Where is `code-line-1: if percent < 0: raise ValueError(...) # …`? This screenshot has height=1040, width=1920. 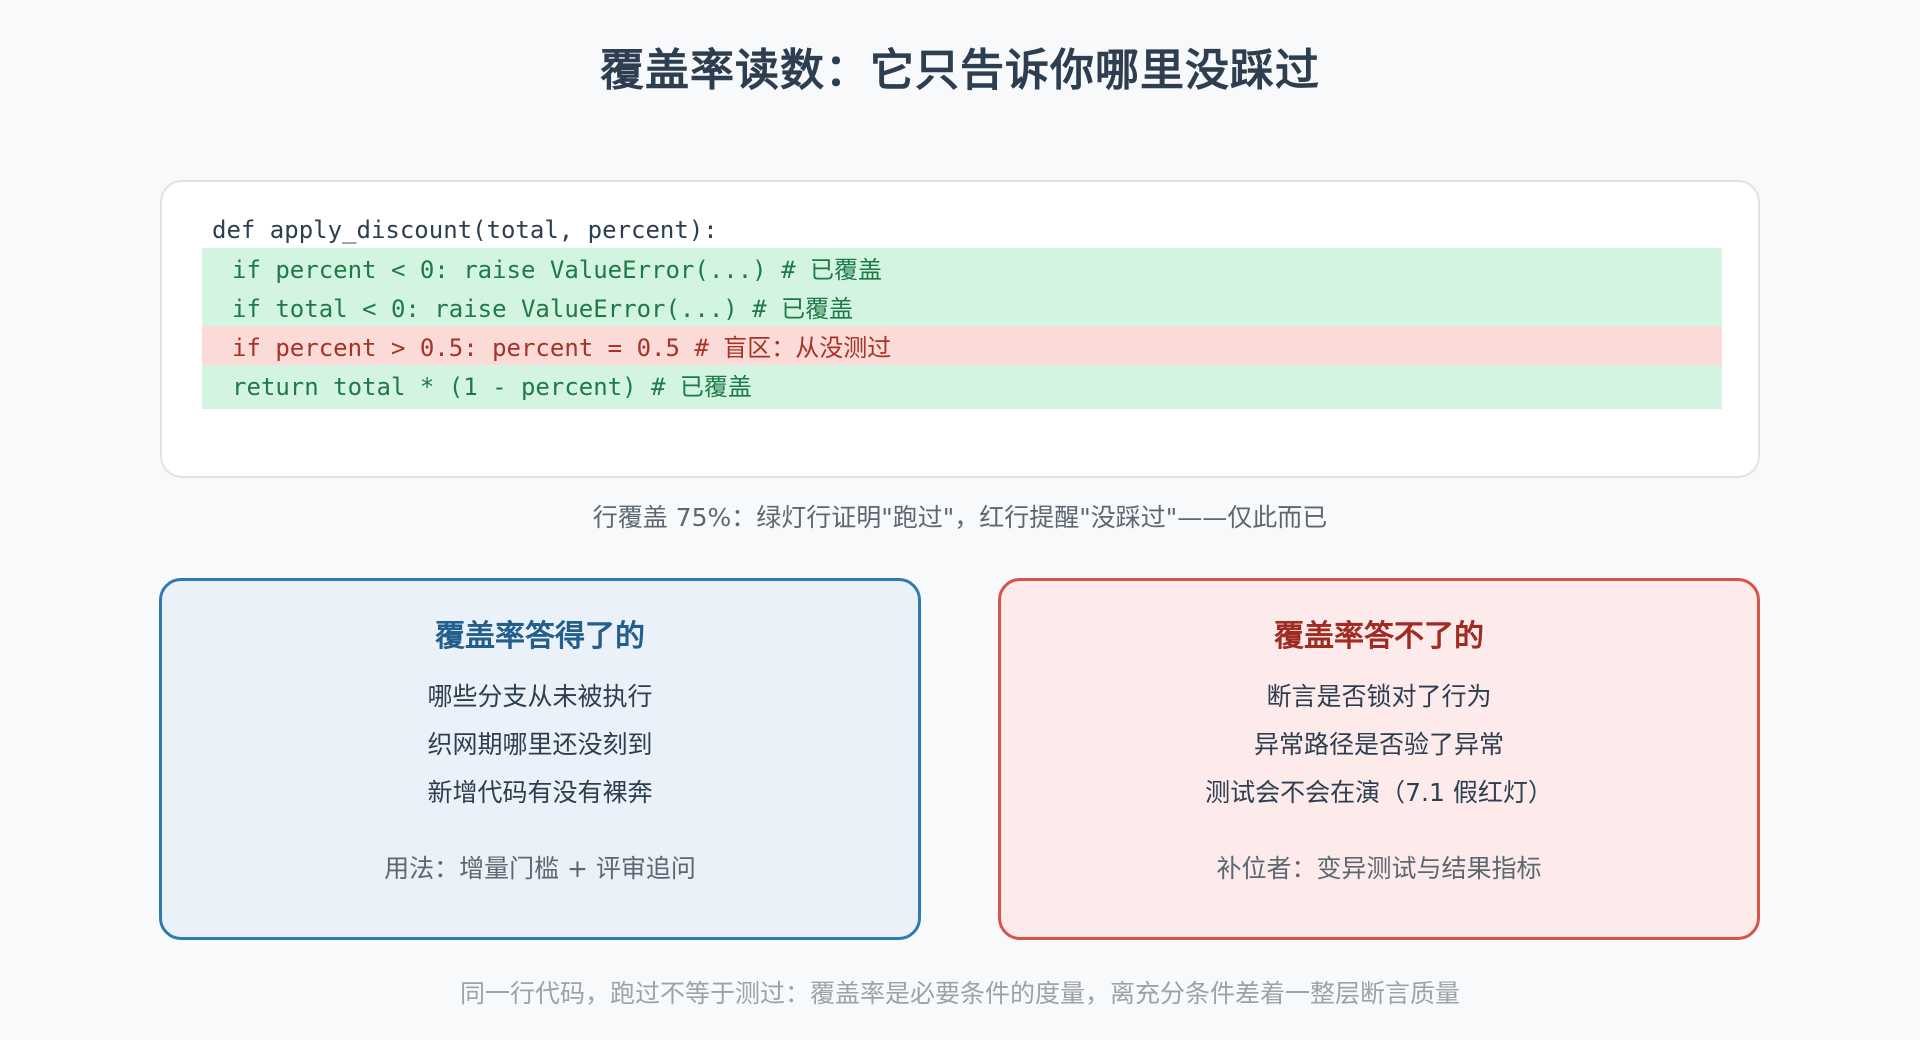
code-line-1: if percent < 0: raise ValueError(...) # … is located at coordinates (962, 270).